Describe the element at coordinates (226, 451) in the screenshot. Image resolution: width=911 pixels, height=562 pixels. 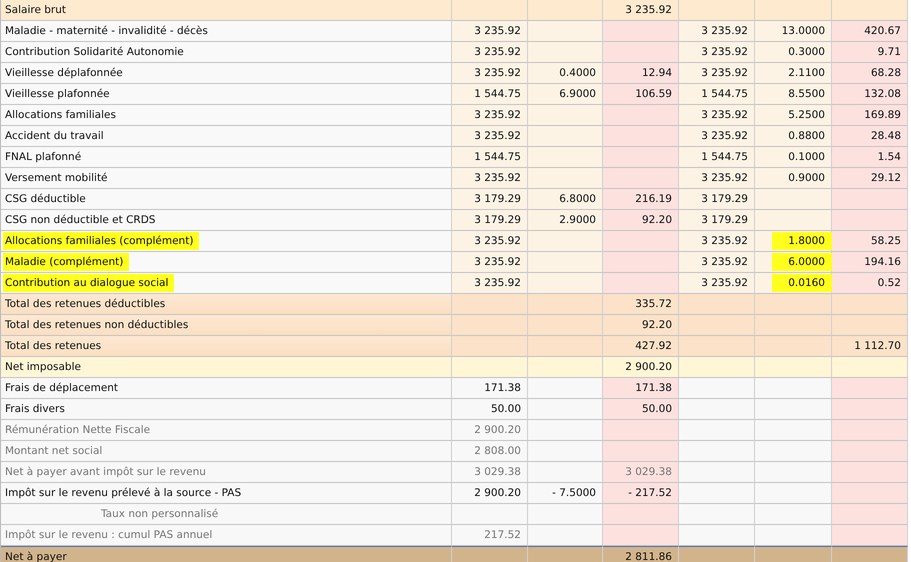
I see `label-cell: Montant net social` at that location.